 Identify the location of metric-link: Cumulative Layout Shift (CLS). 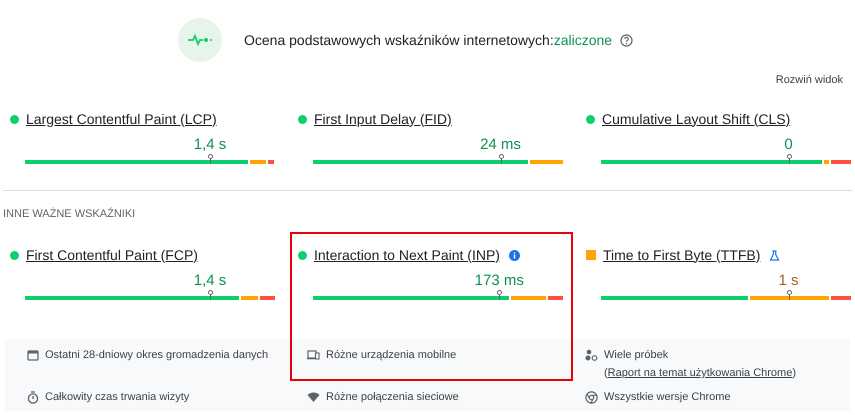
(696, 119).